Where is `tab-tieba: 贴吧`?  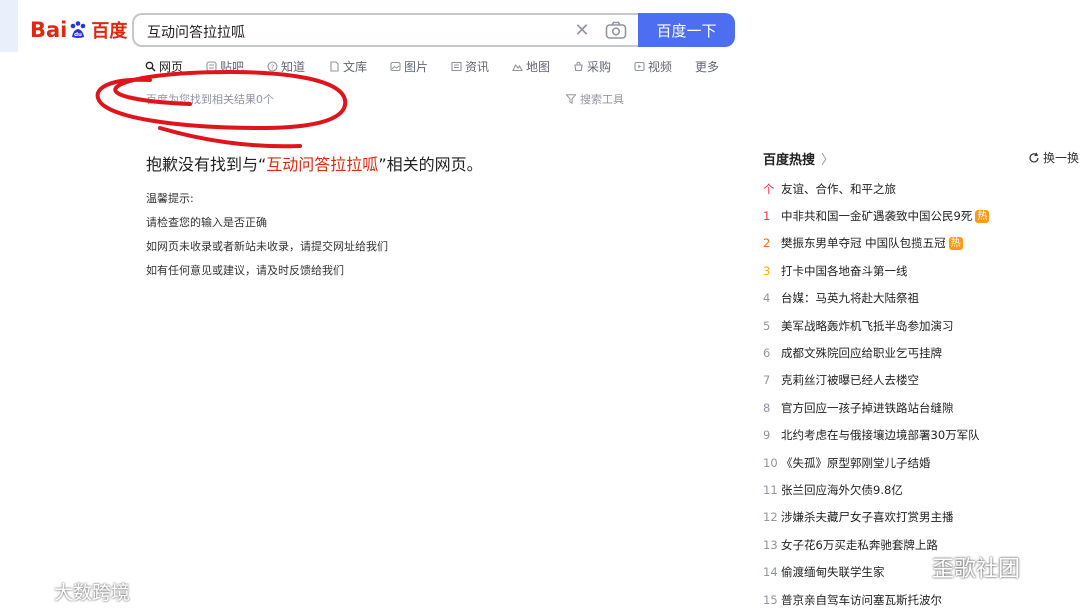 tab-tieba: 贴吧 is located at coordinates (236, 66).